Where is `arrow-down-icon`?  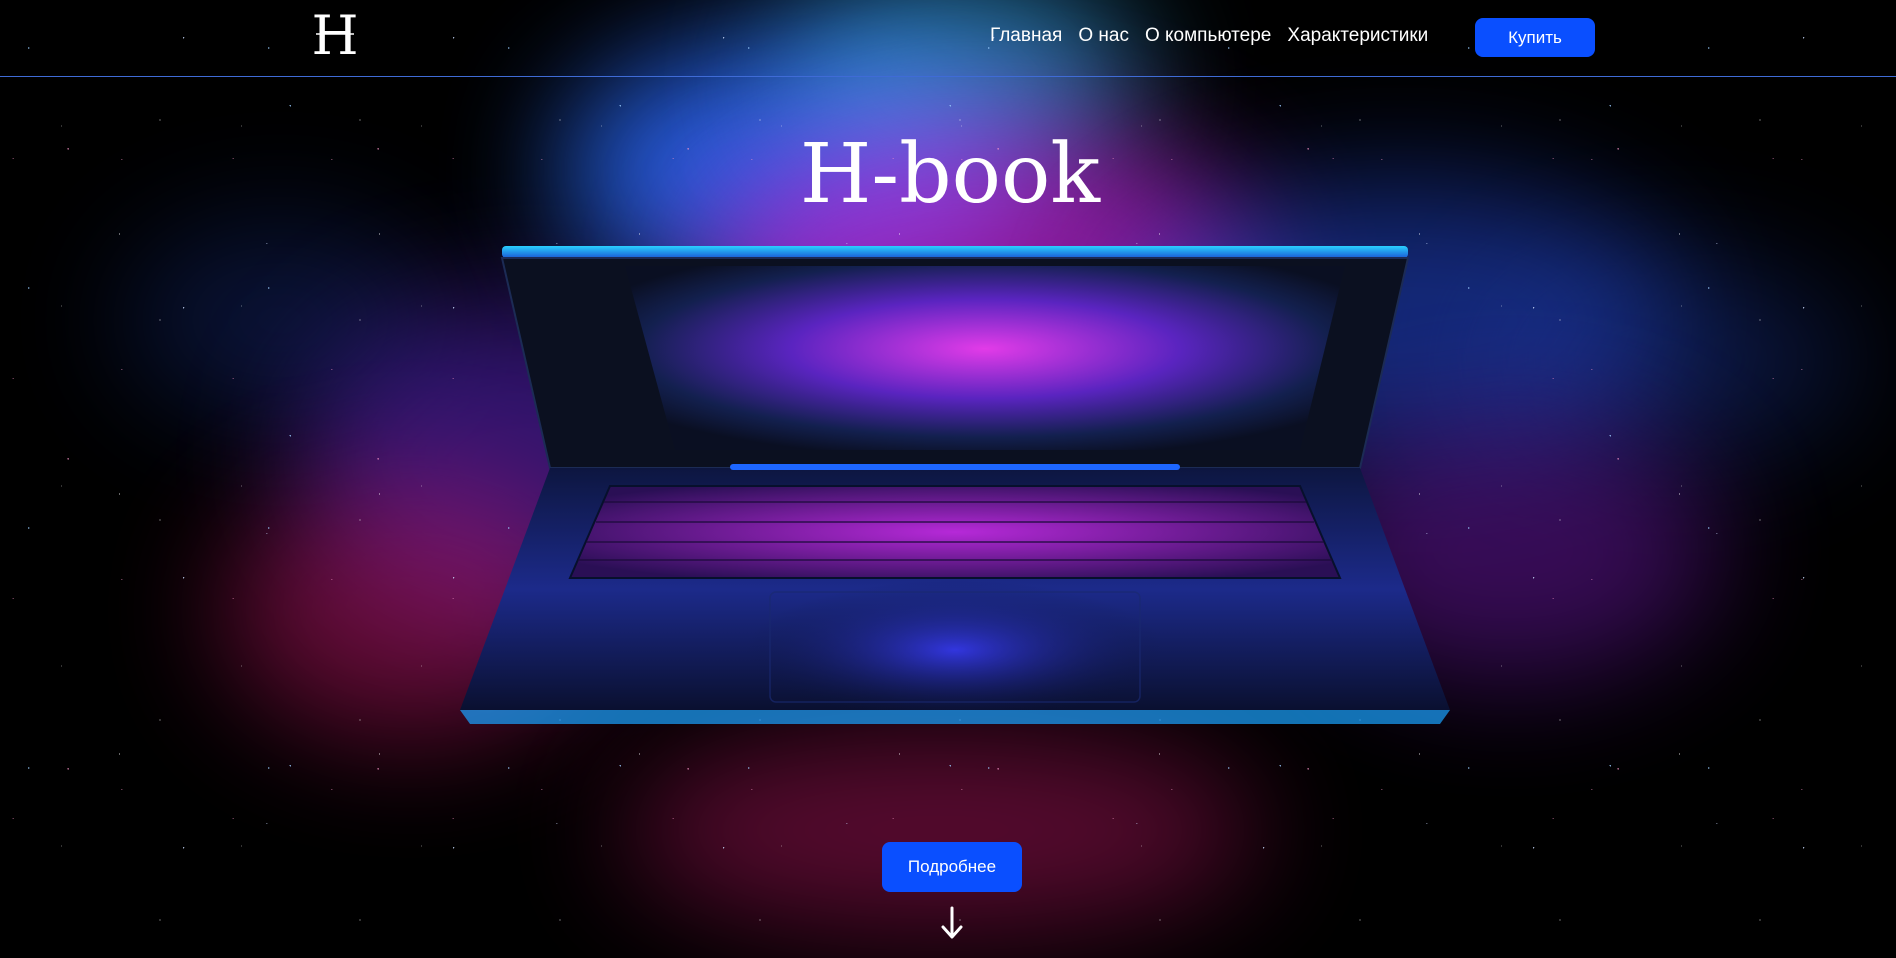 arrow-down-icon is located at coordinates (952, 923).